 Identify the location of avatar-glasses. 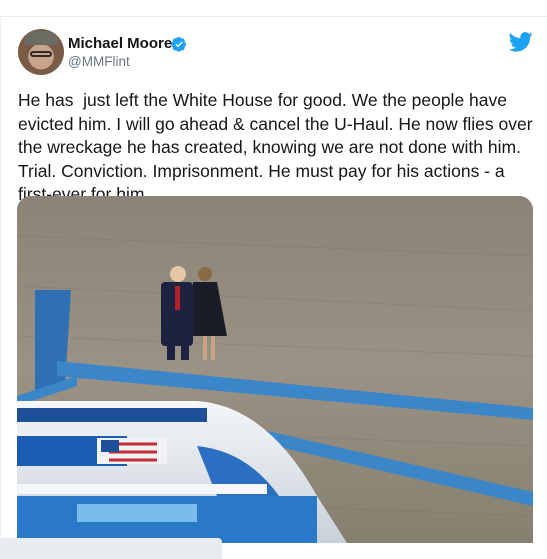
(41, 54).